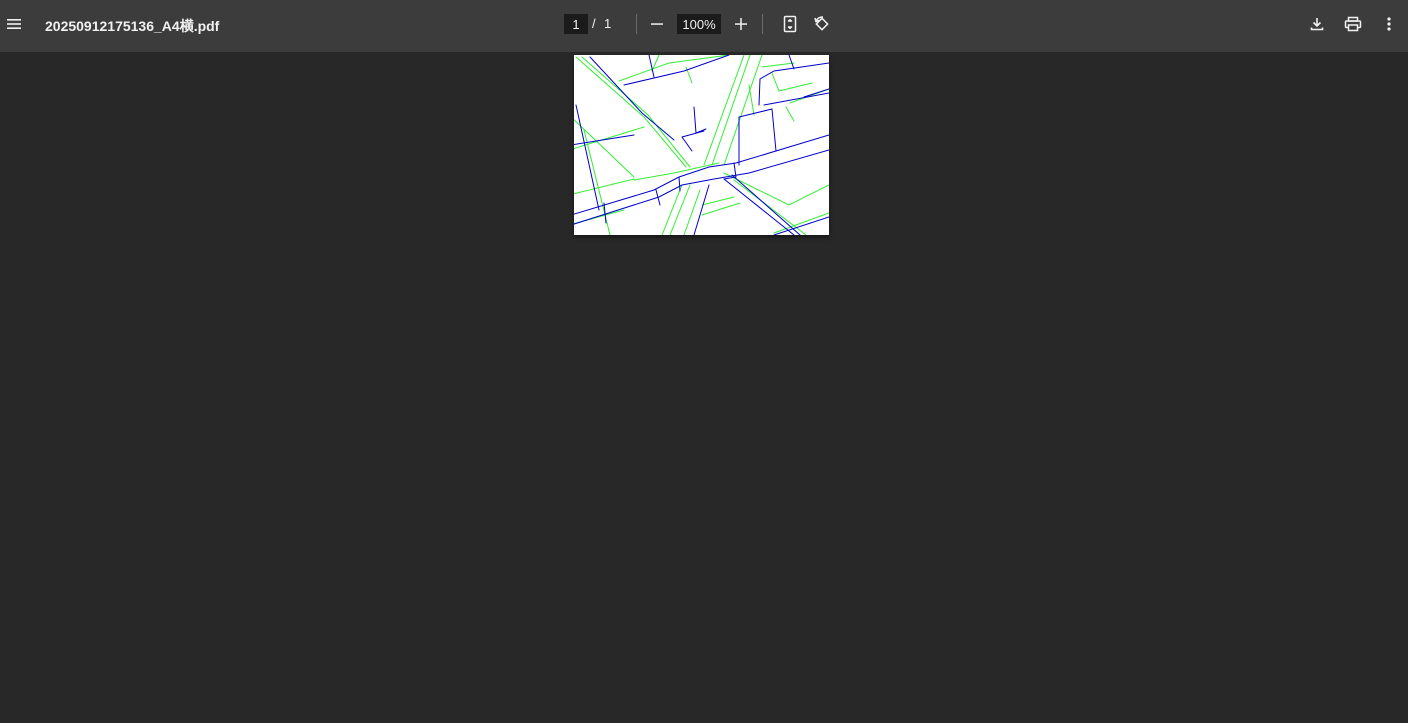 The height and width of the screenshot is (723, 1408). I want to click on download-icon, so click(1317, 24).